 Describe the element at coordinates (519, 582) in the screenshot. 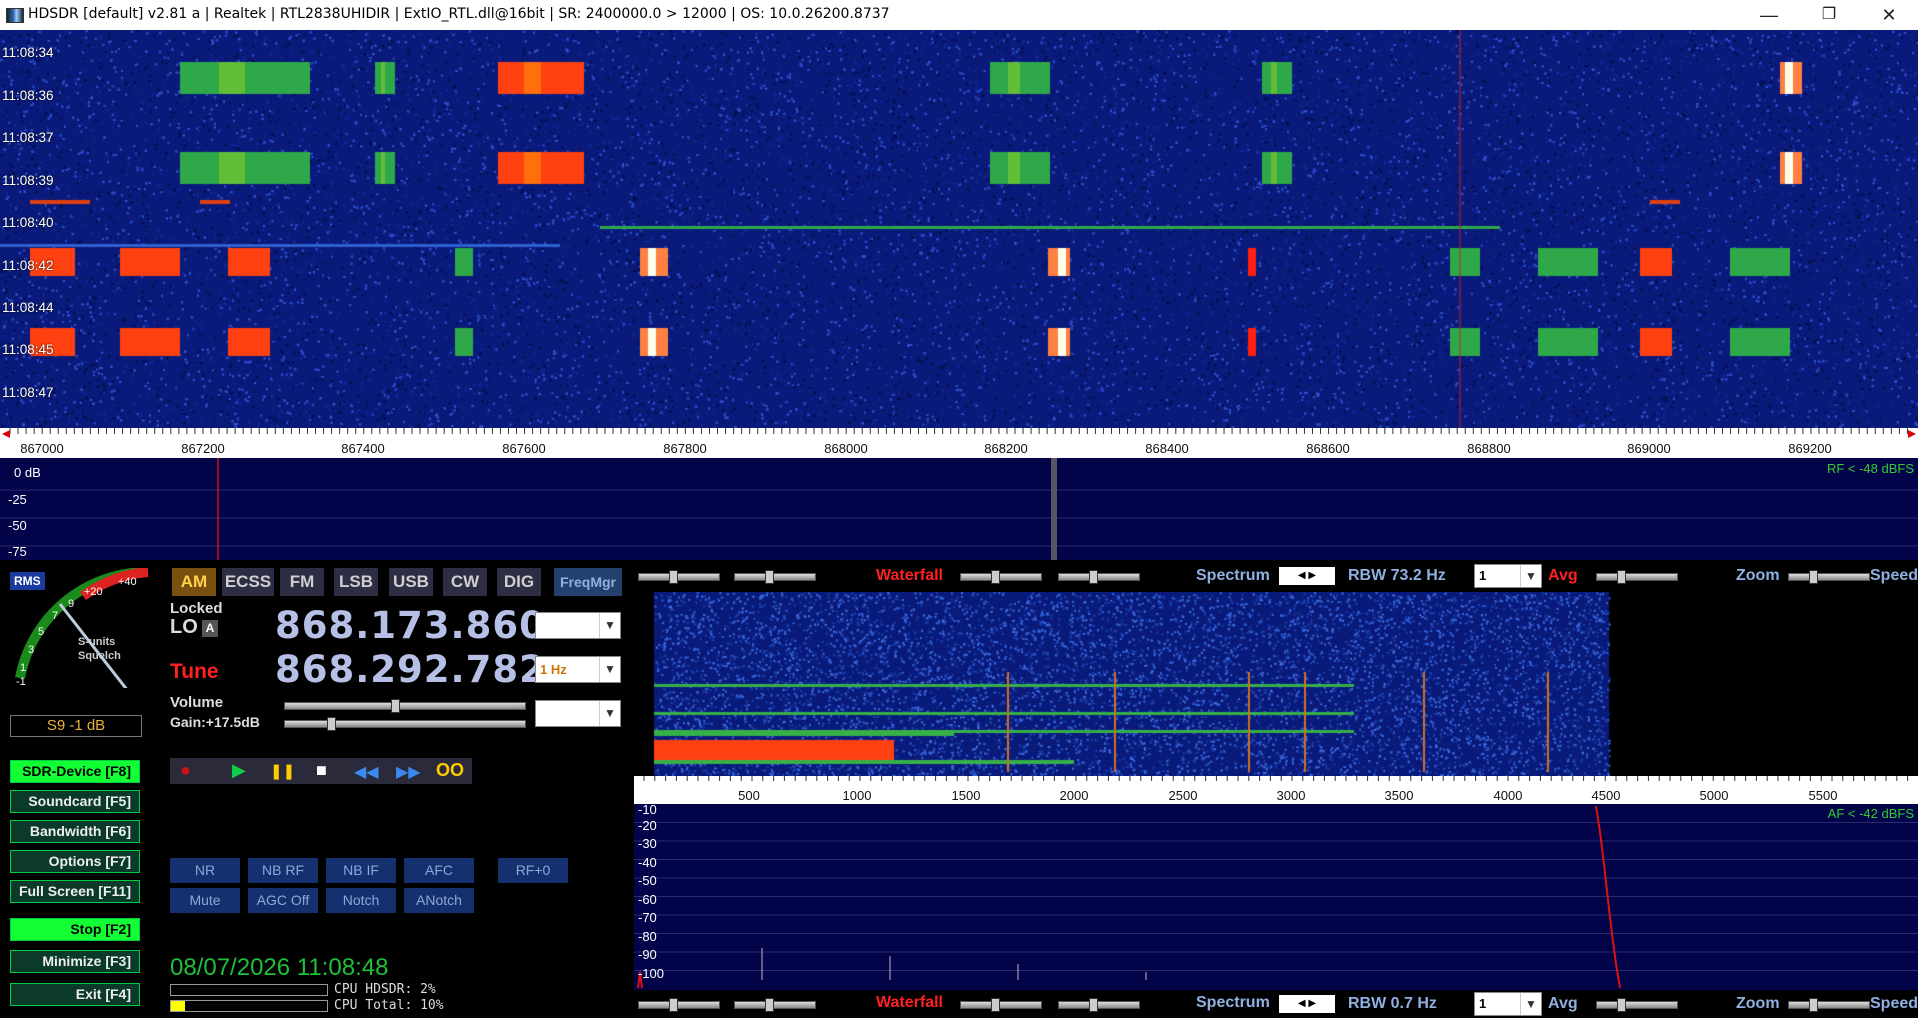

I see `mode-dig-button: DIG` at that location.